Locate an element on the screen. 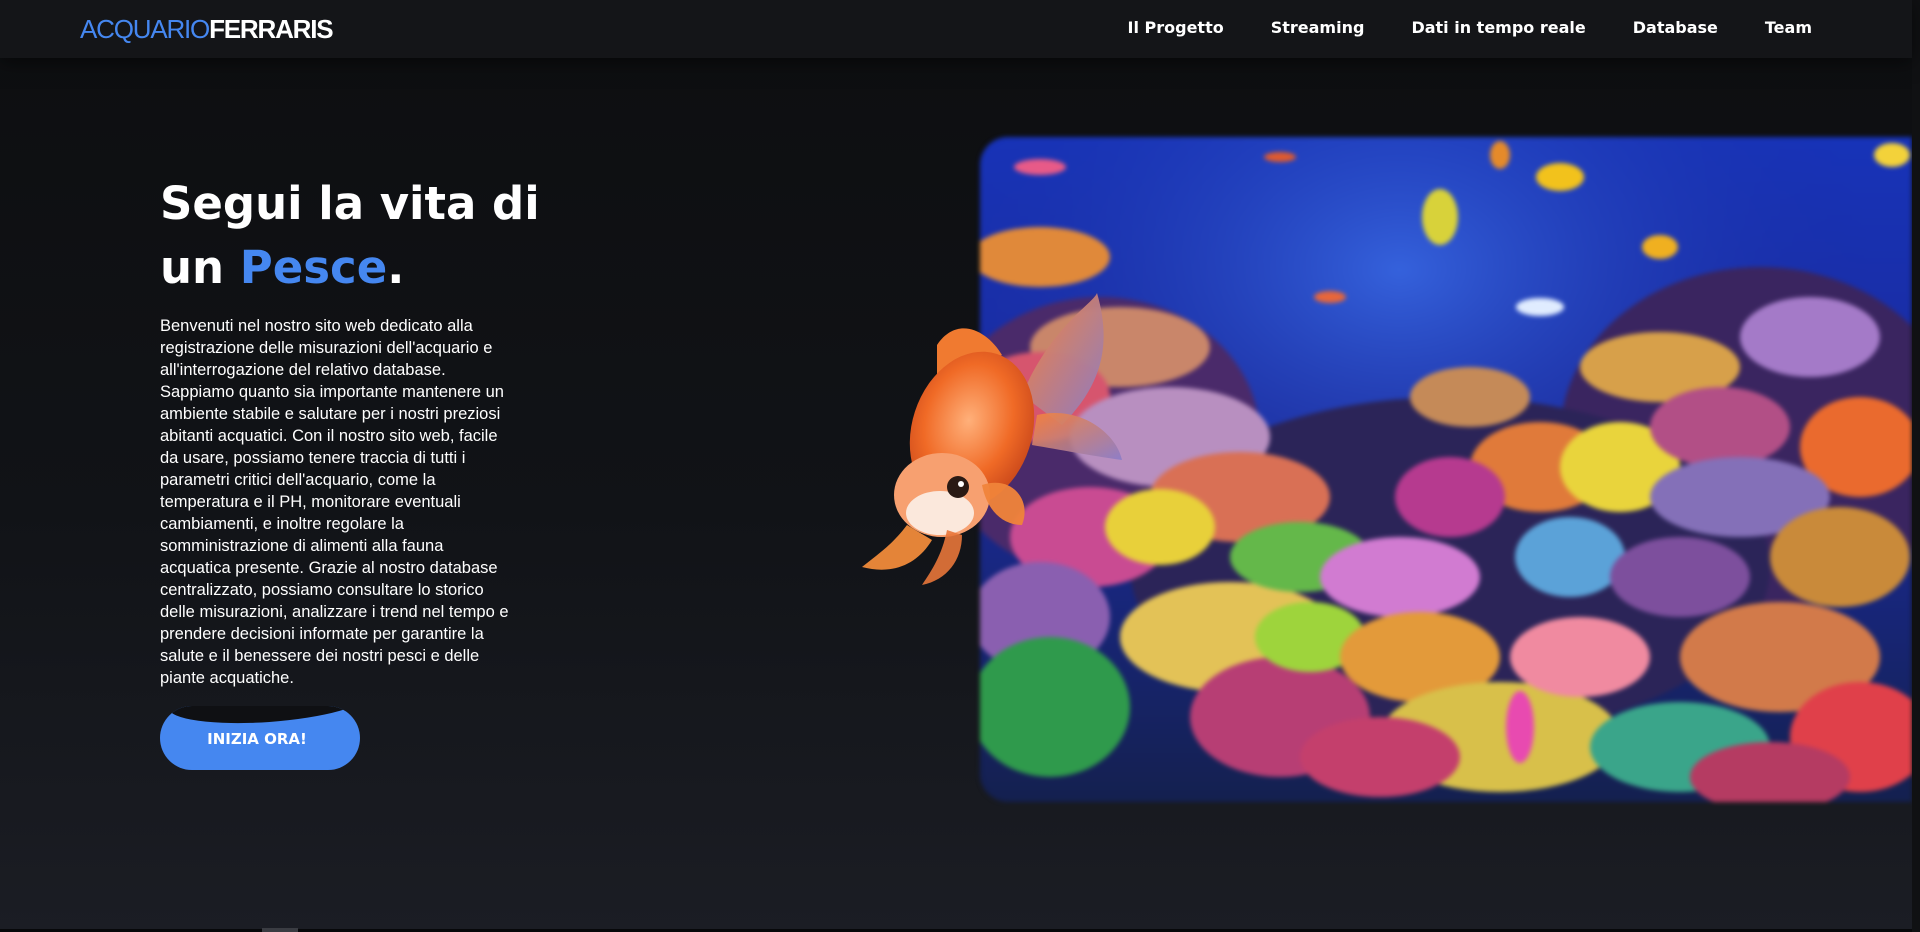  nav-item-streaming: Streaming is located at coordinates (1318, 28).